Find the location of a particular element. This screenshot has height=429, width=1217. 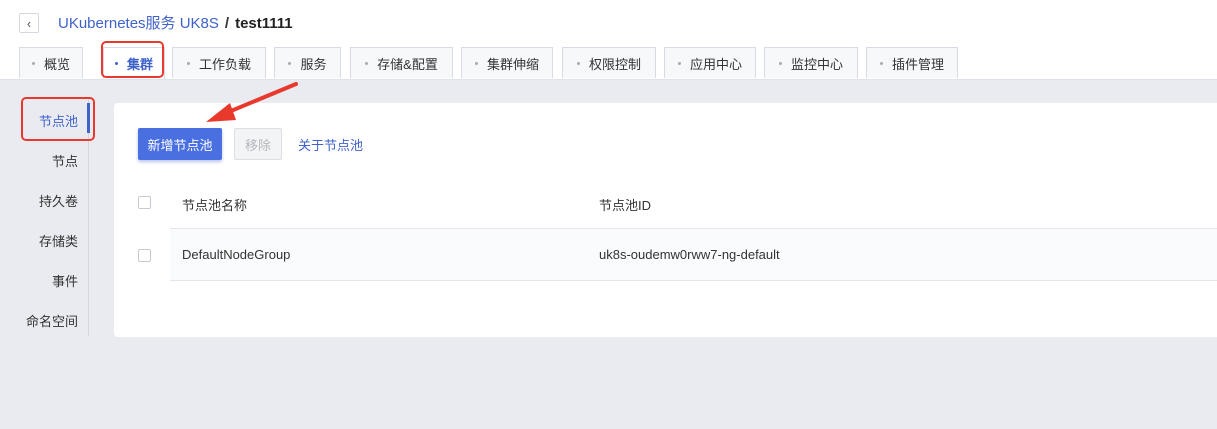

tab-overview: 概览 is located at coordinates (51, 62).